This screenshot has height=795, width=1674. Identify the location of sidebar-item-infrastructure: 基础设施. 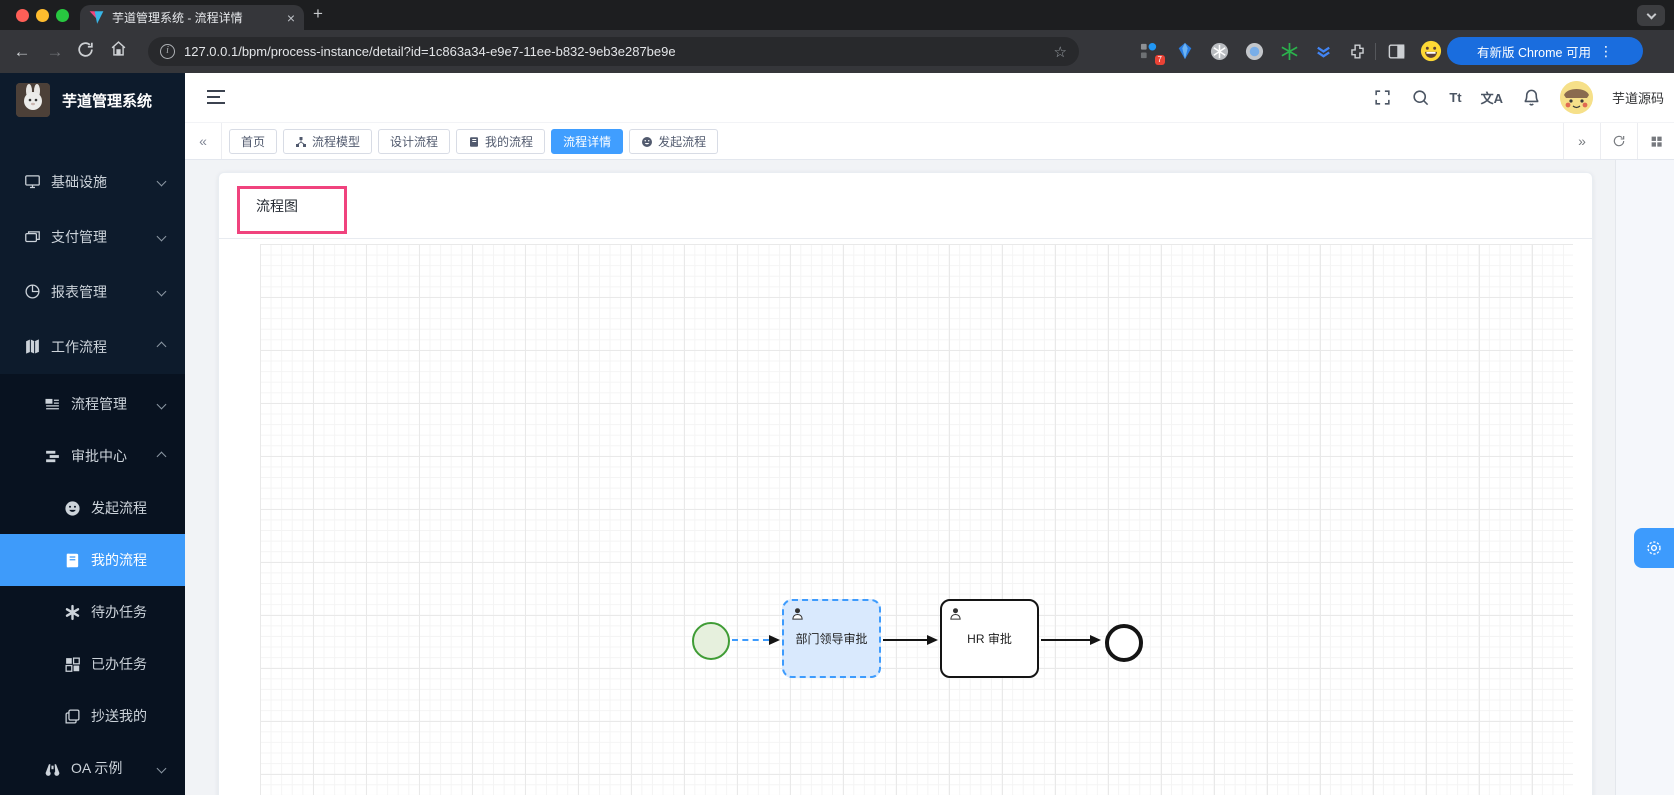
(92, 181).